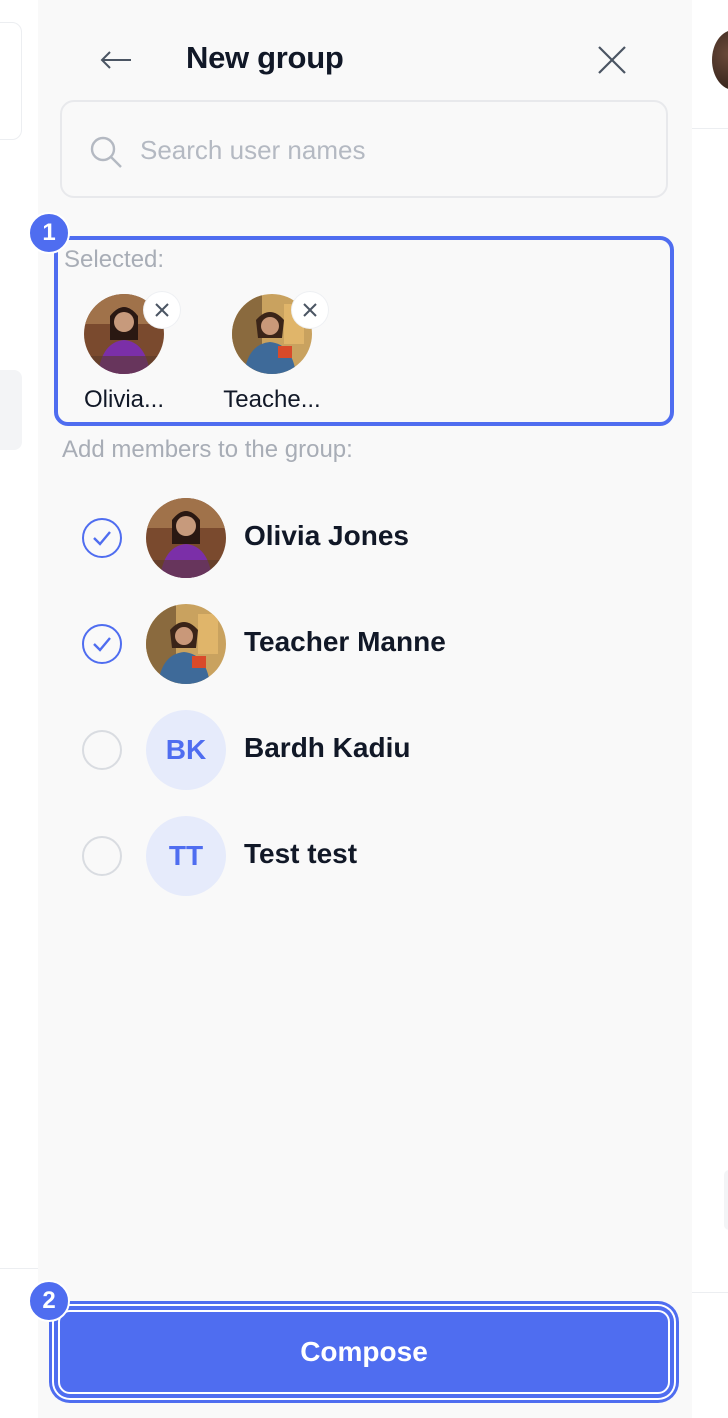 The image size is (728, 1418). I want to click on back-button, so click(116, 60).